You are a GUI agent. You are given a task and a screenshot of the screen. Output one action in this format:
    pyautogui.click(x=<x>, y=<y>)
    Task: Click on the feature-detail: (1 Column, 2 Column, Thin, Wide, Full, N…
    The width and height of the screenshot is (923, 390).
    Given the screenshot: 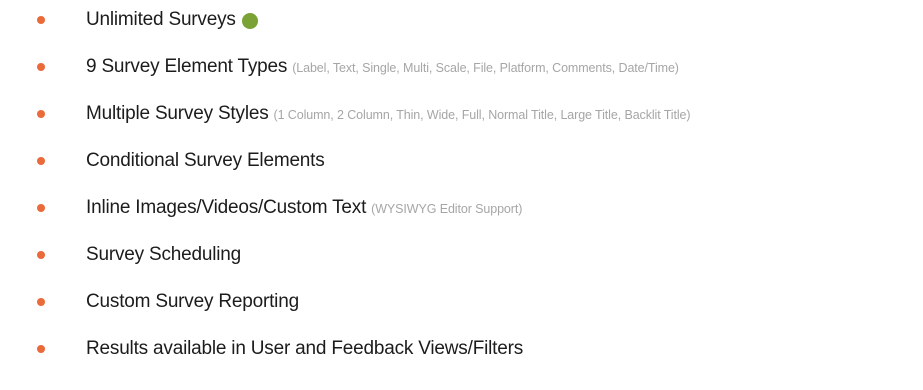 What is the action you would take?
    pyautogui.click(x=482, y=115)
    